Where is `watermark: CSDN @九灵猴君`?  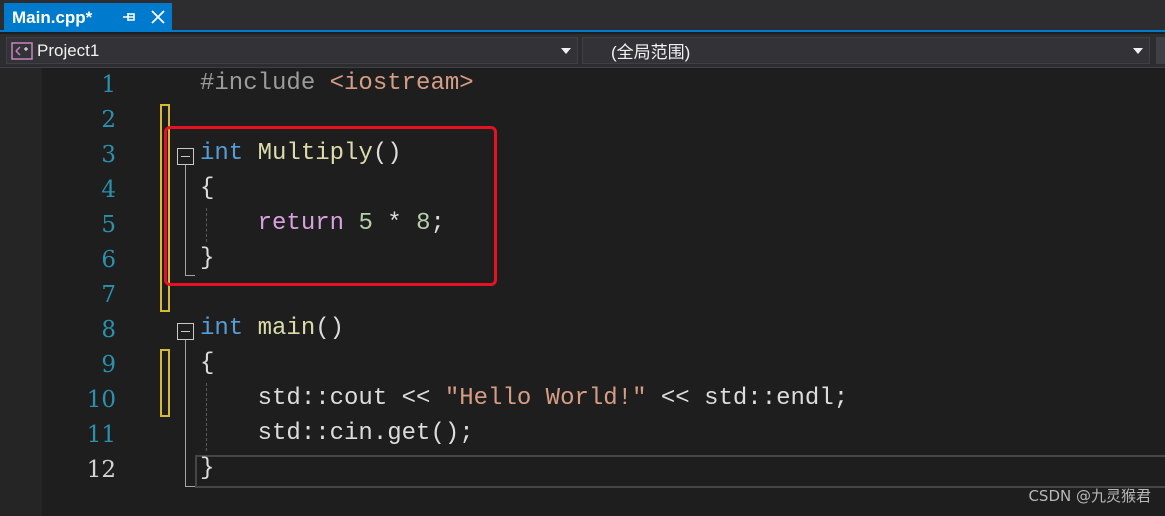 watermark: CSDN @九灵猴君 is located at coordinates (1089, 496).